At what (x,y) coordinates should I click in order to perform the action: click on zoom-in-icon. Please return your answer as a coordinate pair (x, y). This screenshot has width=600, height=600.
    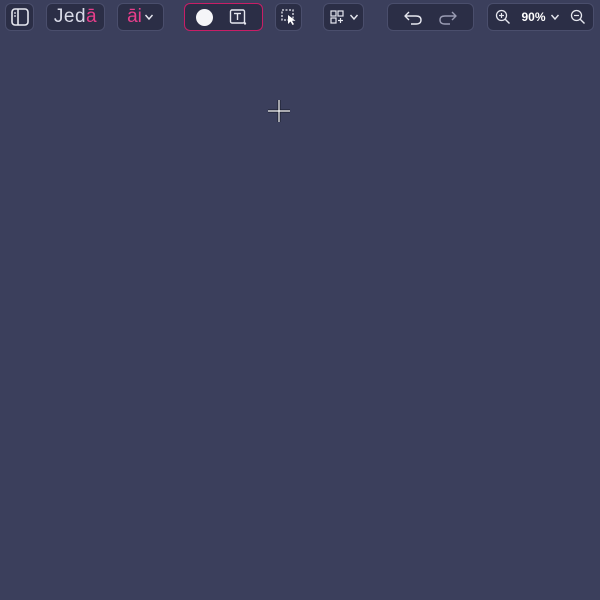
    Looking at the image, I should click on (503, 17).